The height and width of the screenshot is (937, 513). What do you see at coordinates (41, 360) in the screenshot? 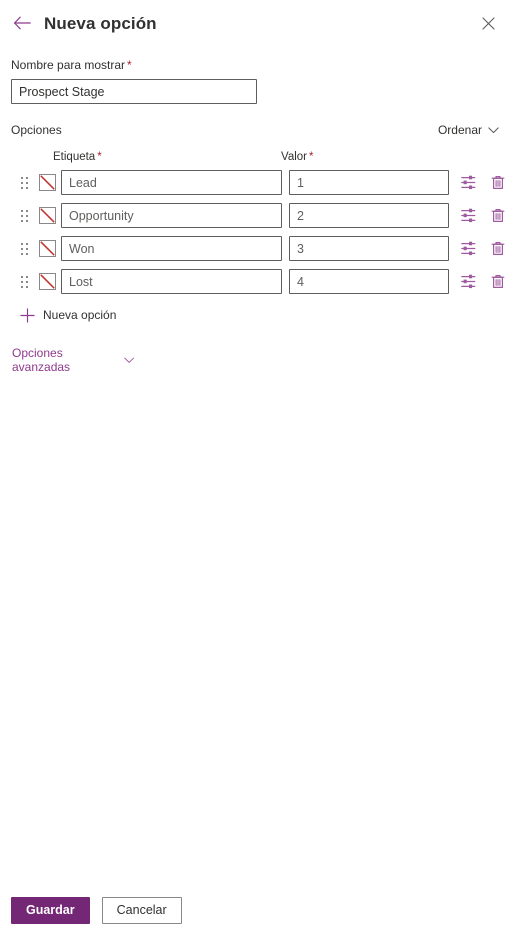
I see `advanced-options-label: Opciones avanzadas` at bounding box center [41, 360].